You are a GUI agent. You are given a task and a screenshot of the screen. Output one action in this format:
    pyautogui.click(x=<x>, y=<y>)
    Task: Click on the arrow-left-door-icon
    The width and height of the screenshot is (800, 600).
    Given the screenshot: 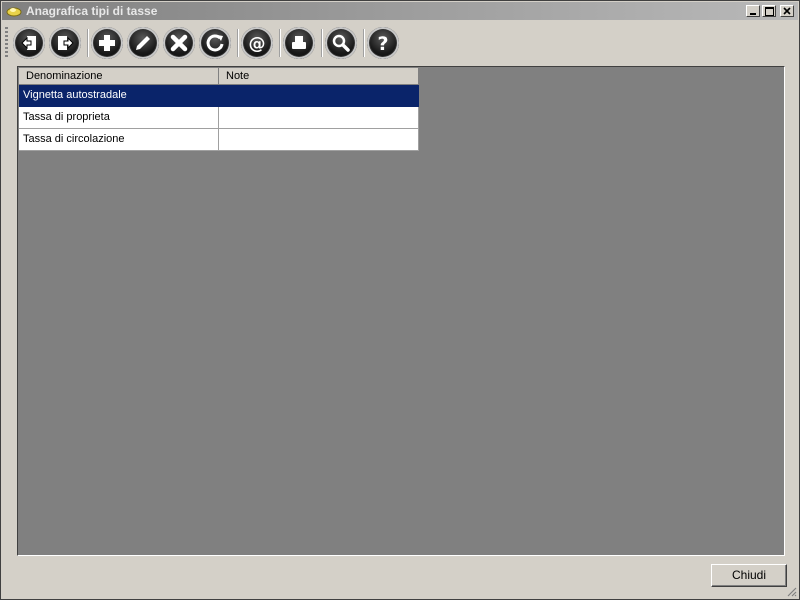 What is the action you would take?
    pyautogui.click(x=28, y=43)
    